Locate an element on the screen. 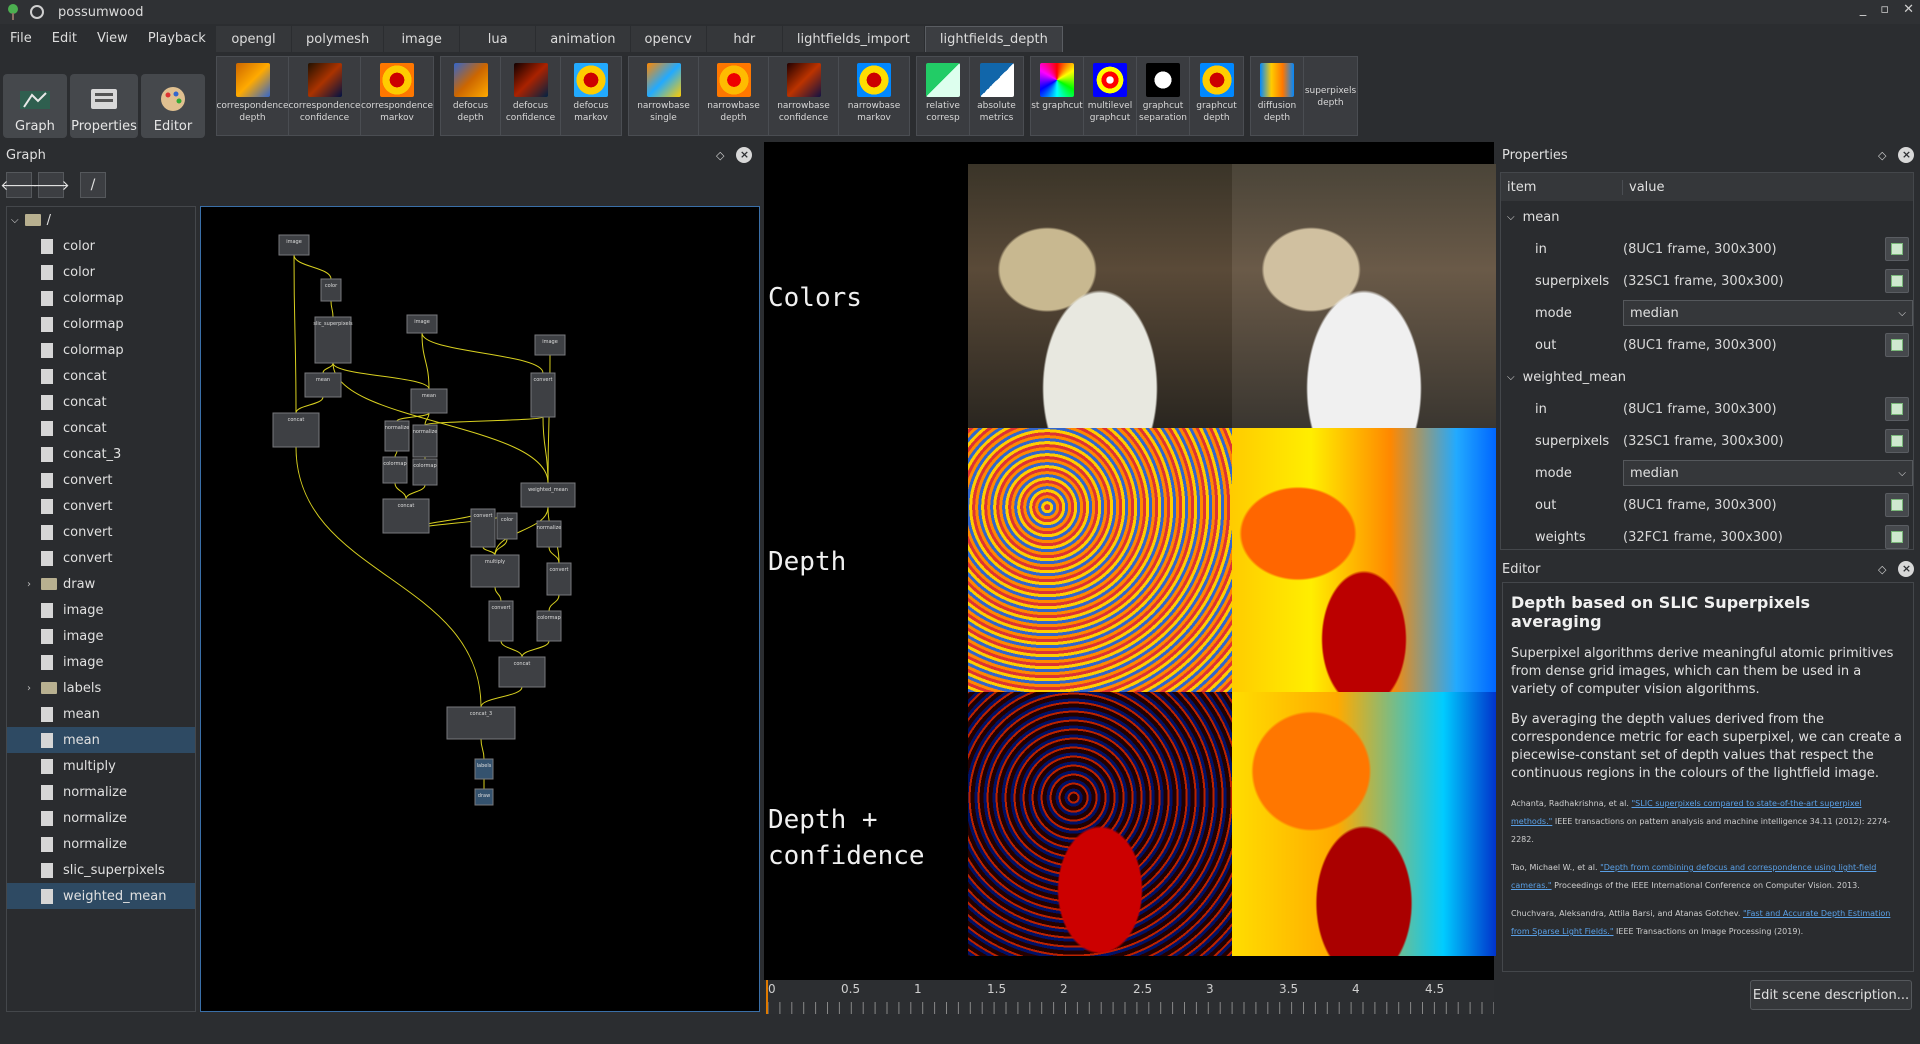 The image size is (1920, 1044). tree-item: concat is located at coordinates (101, 402).